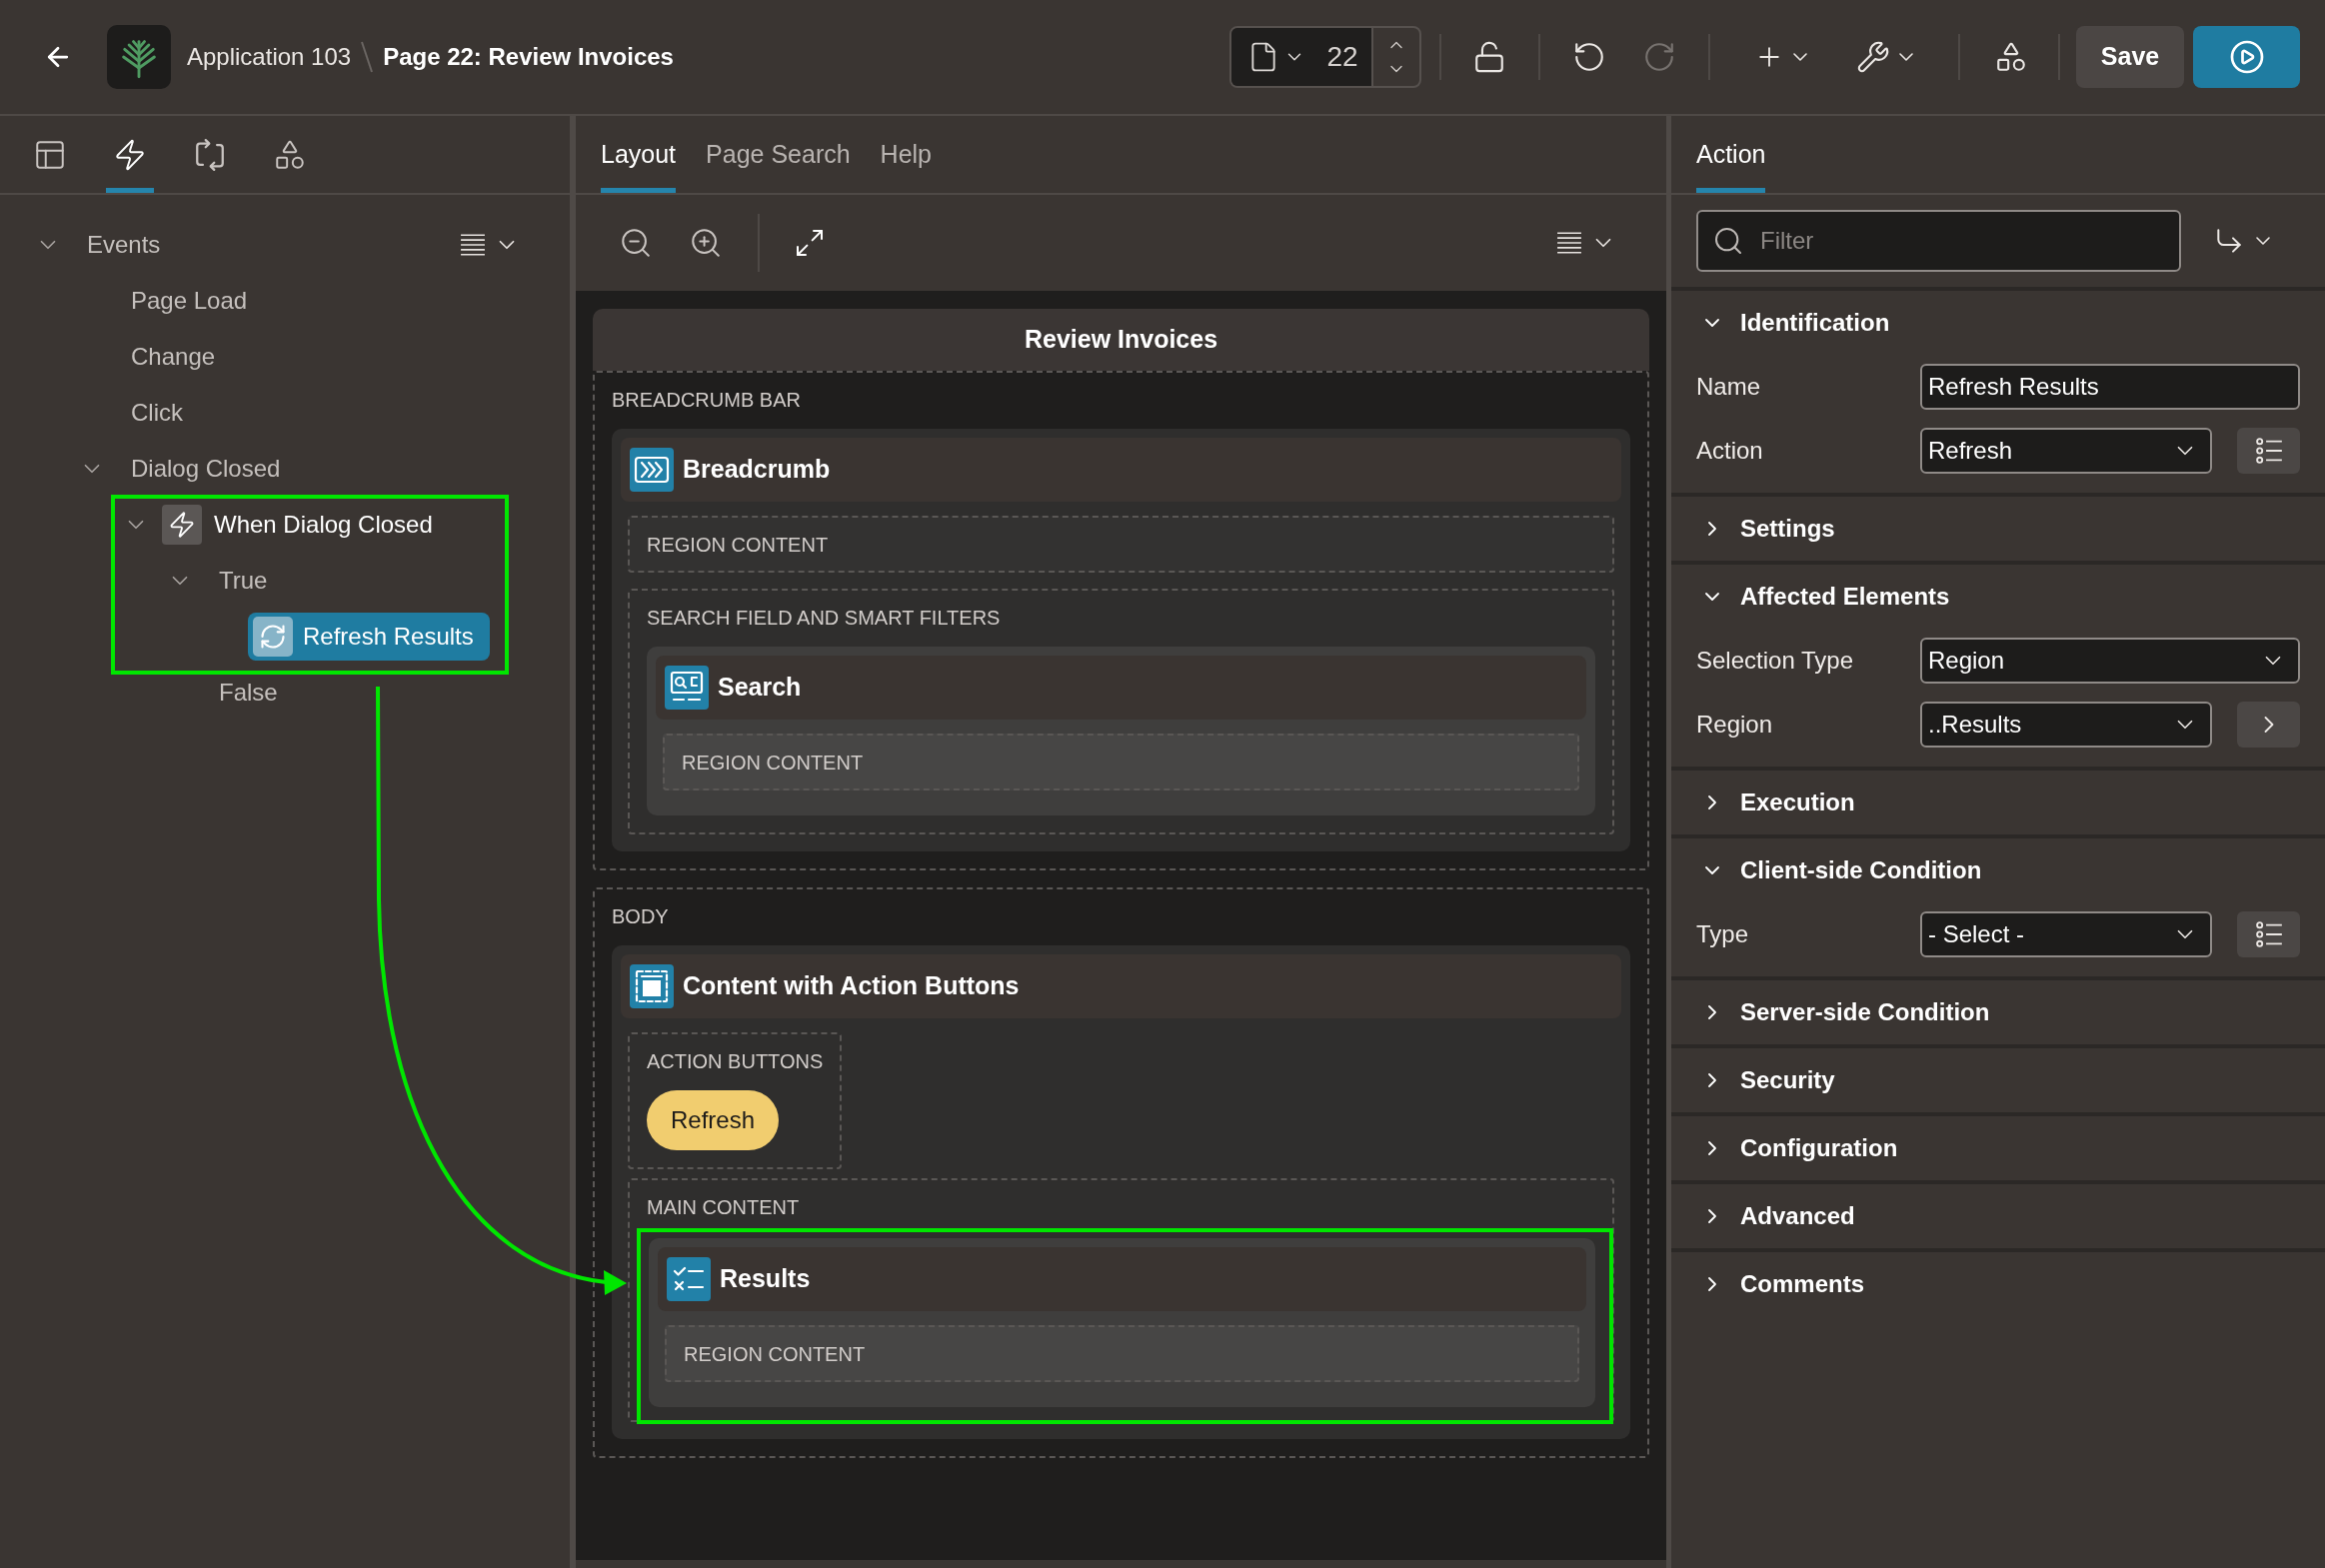  What do you see at coordinates (851, 986) in the screenshot?
I see `region-title: Content with Action Buttons` at bounding box center [851, 986].